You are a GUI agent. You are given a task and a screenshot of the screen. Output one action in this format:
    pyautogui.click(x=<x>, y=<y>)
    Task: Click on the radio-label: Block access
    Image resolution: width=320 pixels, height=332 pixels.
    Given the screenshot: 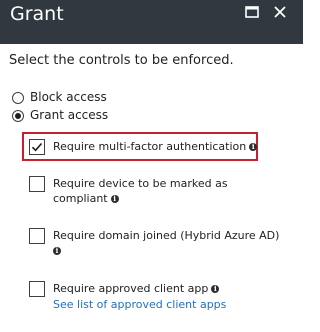 What is the action you would take?
    pyautogui.click(x=68, y=97)
    